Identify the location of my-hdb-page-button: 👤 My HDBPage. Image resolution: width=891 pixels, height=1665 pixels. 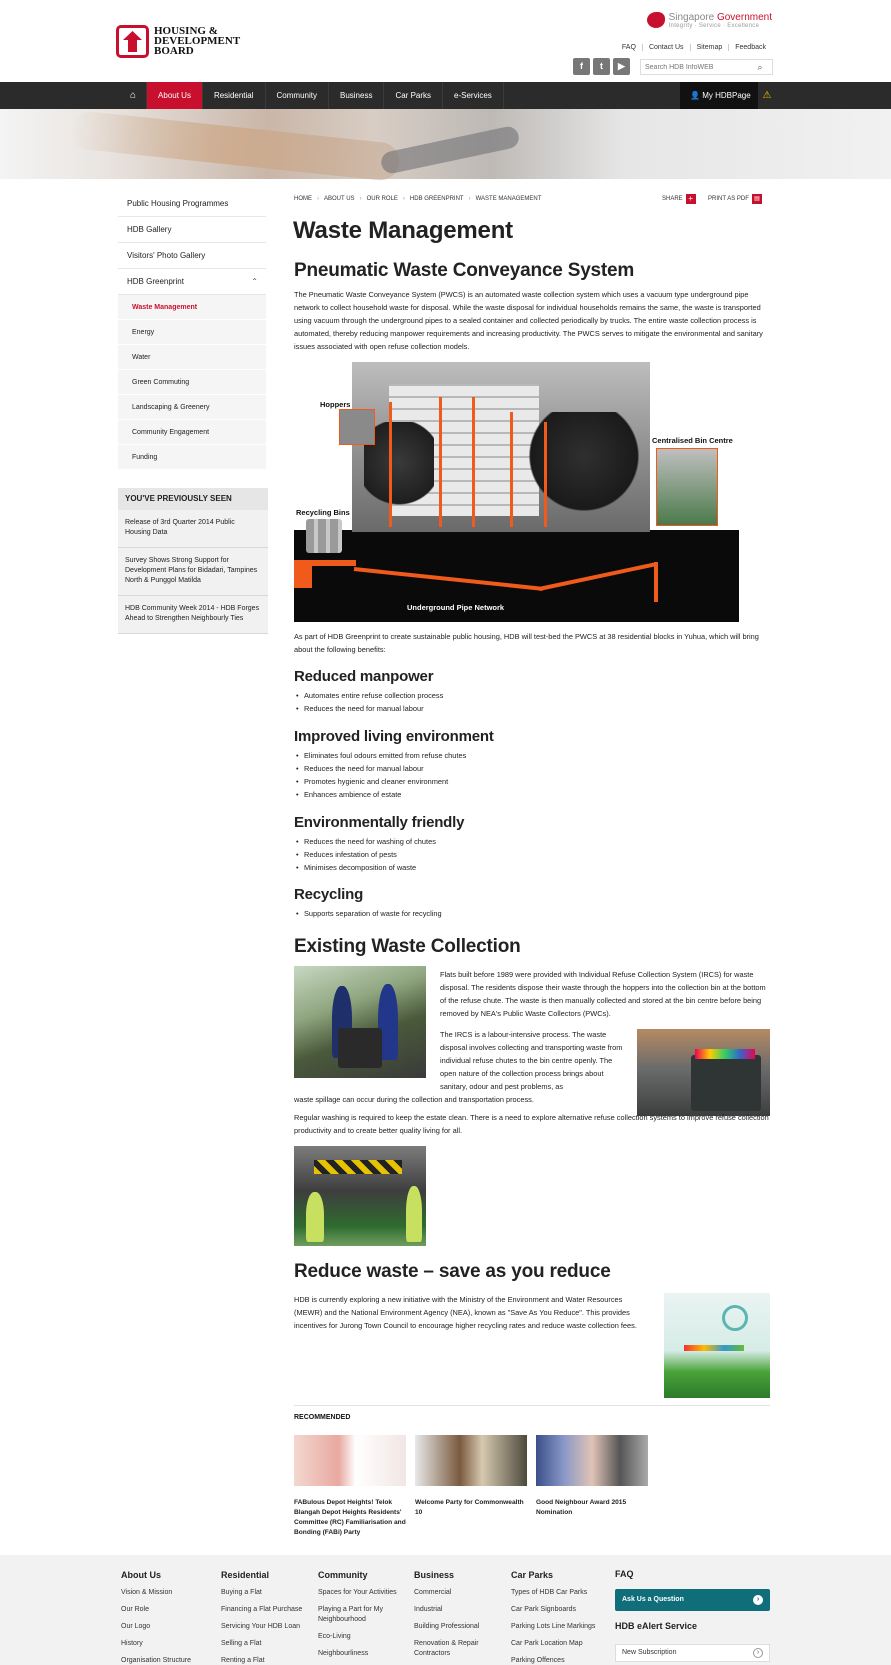
(719, 95).